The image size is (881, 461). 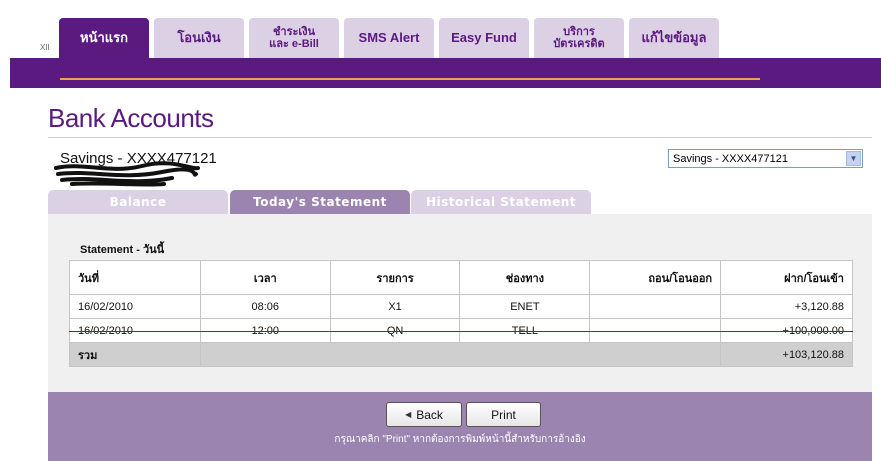 I want to click on subtab-balance: Balance, so click(x=138, y=202).